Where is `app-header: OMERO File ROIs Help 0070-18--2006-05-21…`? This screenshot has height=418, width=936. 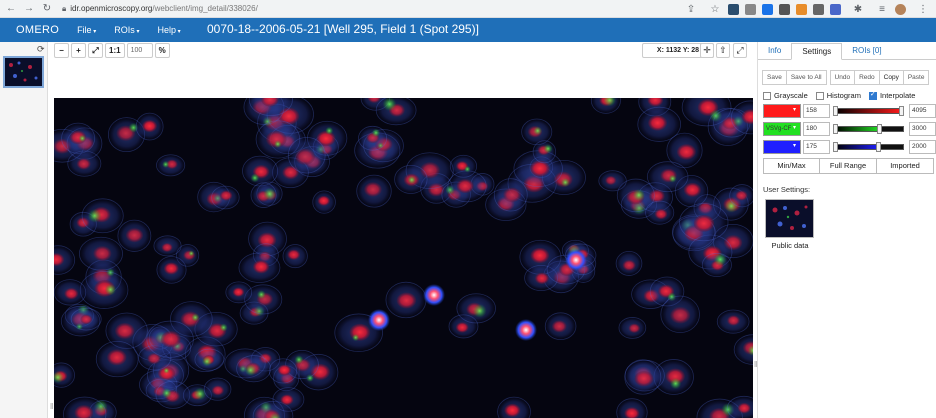 app-header: OMERO File ROIs Help 0070-18--2006-05-21… is located at coordinates (468, 30).